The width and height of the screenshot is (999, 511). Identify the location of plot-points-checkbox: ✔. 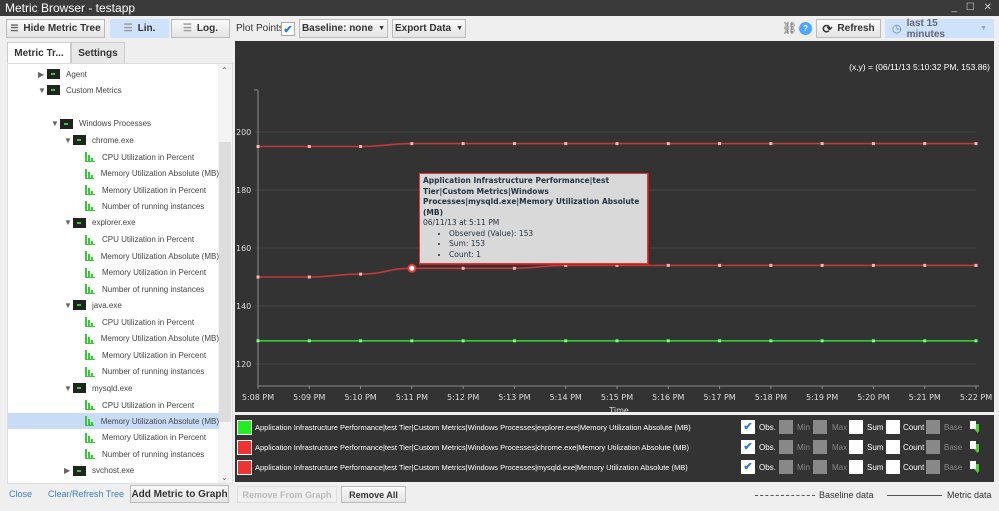
(288, 29).